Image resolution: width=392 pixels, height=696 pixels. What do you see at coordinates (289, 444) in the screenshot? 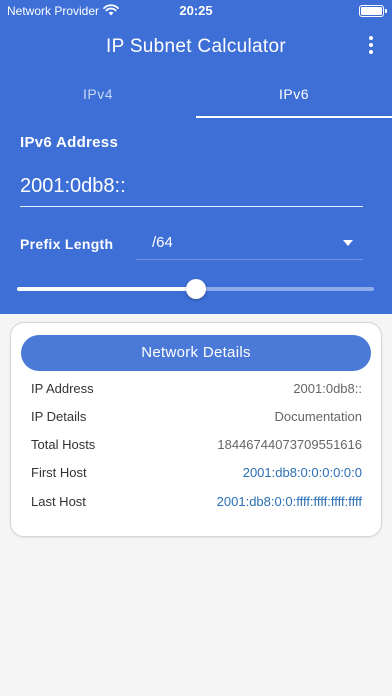
I see `detail-value: 18446744073709551616` at bounding box center [289, 444].